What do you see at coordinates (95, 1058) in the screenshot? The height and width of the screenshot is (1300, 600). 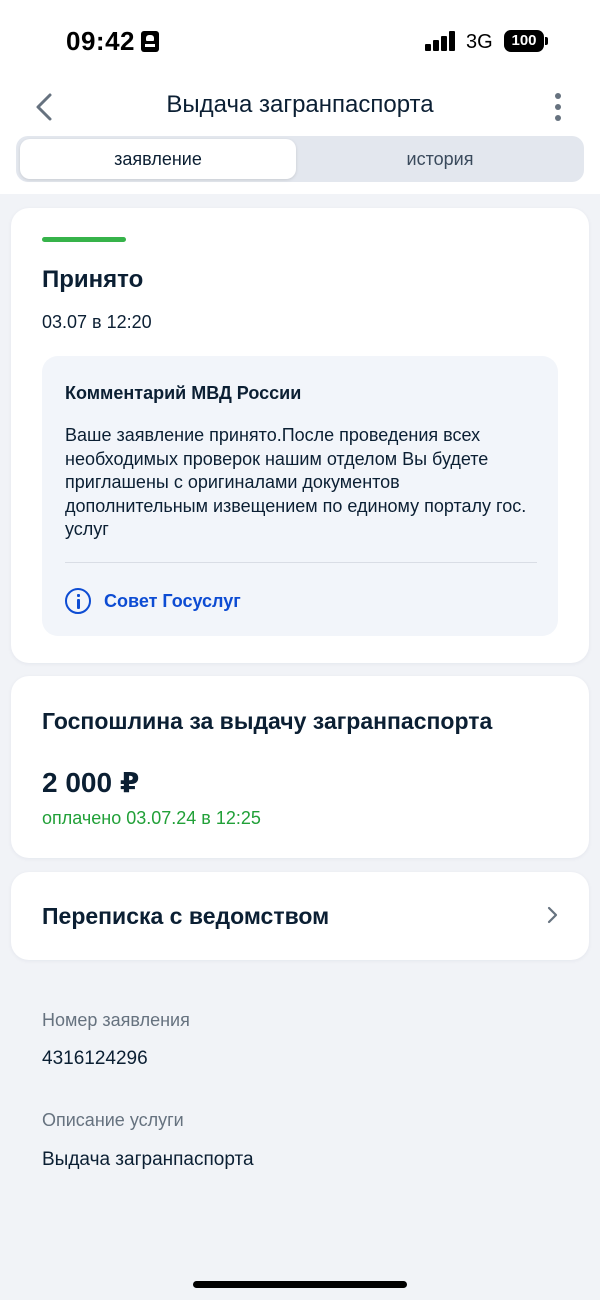 I see `application-number-value: 4316124296` at bounding box center [95, 1058].